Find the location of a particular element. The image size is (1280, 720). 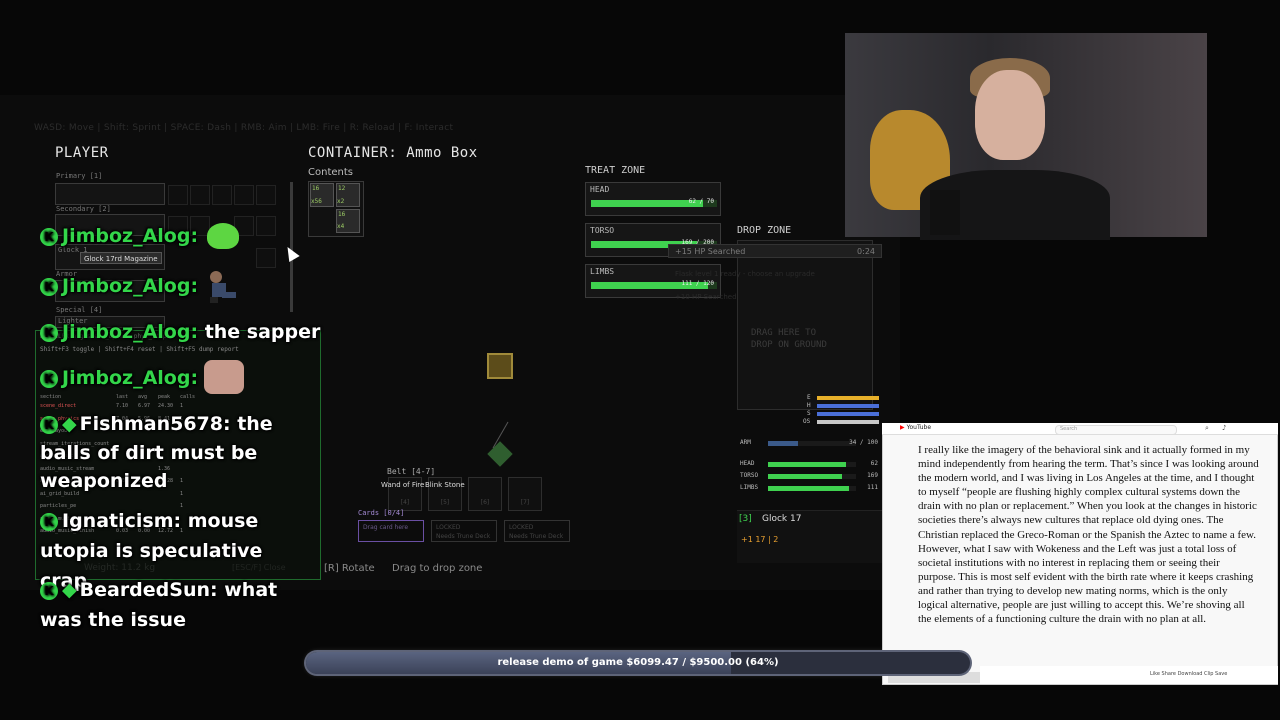

profiler-cell: 1 is located at coordinates (182, 406).